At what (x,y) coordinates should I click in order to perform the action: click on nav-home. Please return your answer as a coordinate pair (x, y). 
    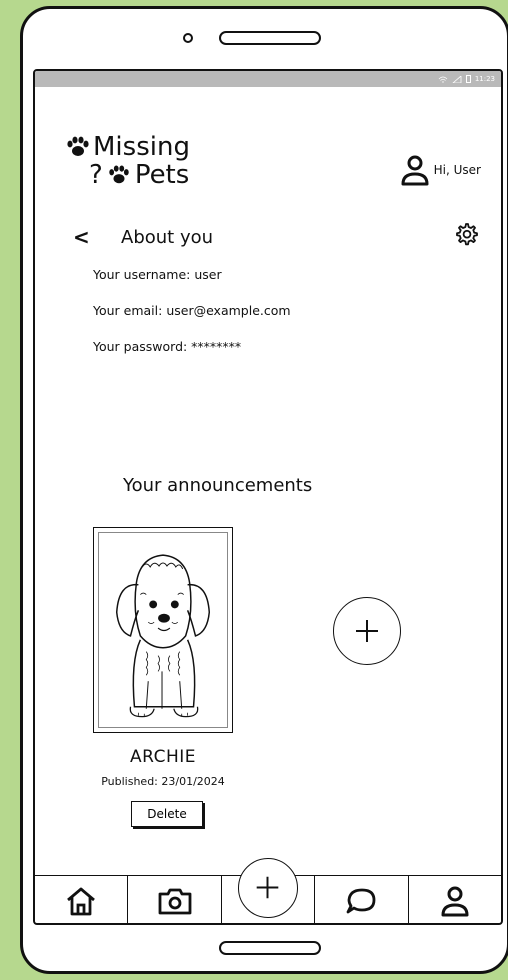
    Looking at the image, I should click on (82, 899).